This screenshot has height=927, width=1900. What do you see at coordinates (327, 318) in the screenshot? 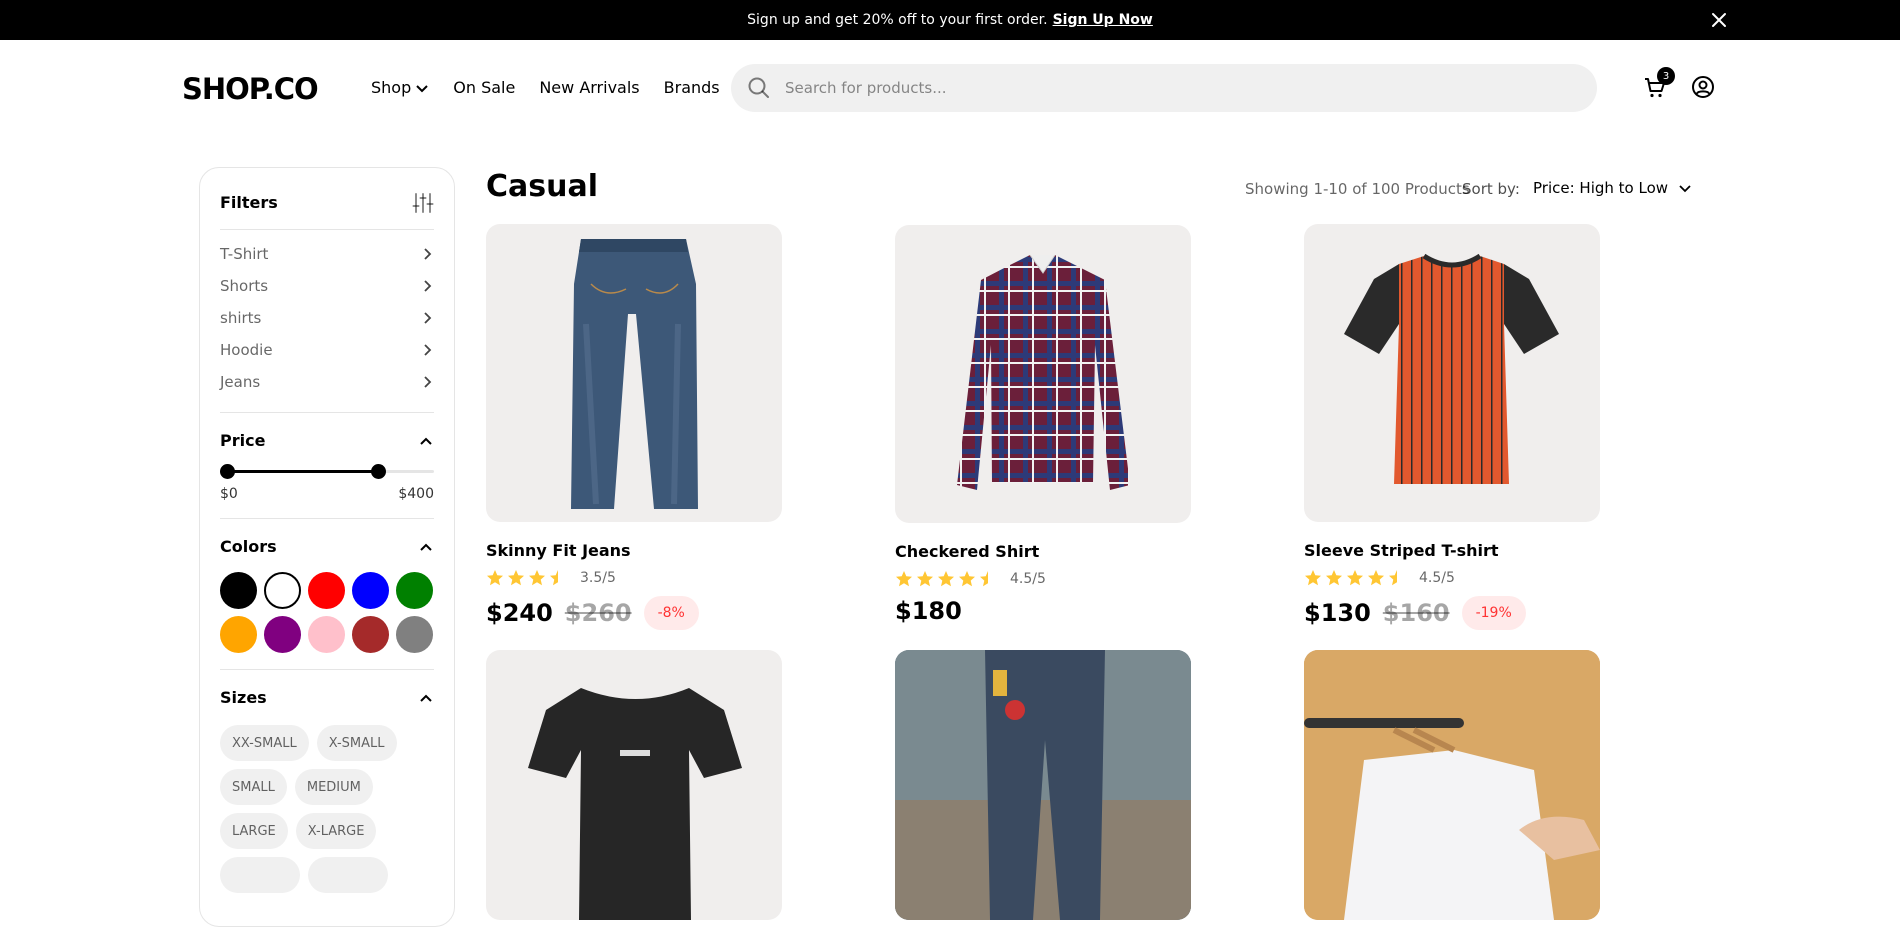
I see `category-item-shirts: shirts` at bounding box center [327, 318].